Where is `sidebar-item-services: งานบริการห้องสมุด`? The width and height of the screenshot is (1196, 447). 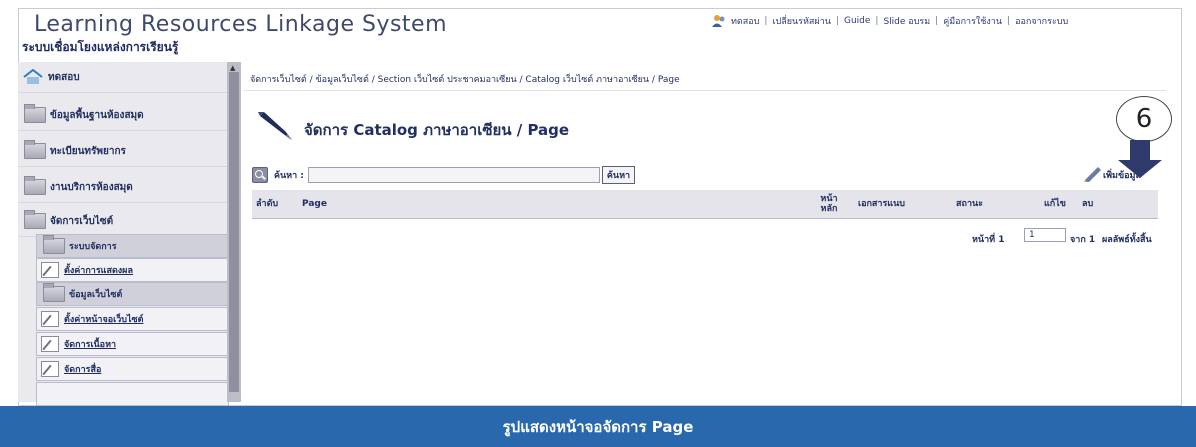 sidebar-item-services: งานบริการห้องสมุด is located at coordinates (122, 187).